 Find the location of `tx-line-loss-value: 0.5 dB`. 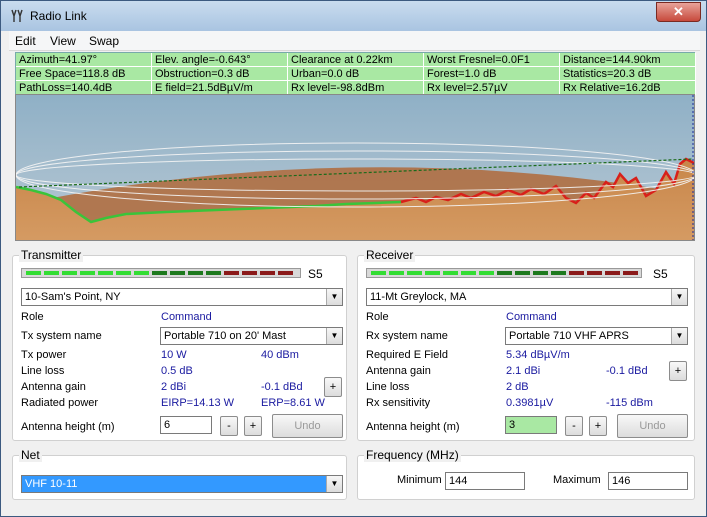

tx-line-loss-value: 0.5 dB is located at coordinates (177, 371).